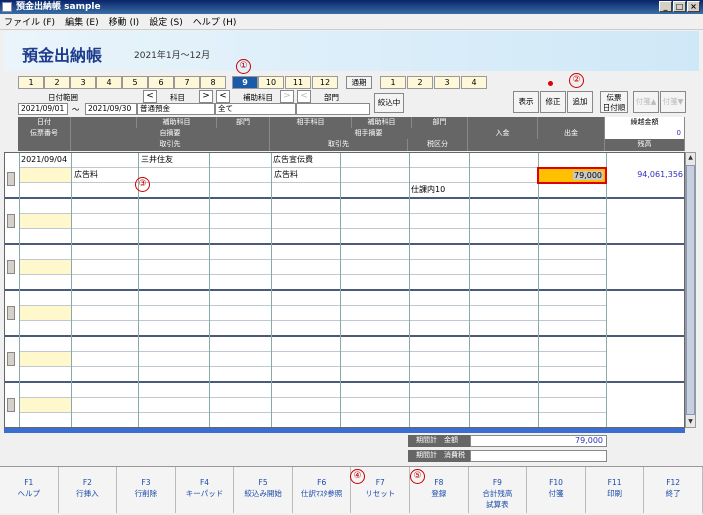  Describe the element at coordinates (245, 82) in the screenshot. I see `month-button-9: 9` at that location.